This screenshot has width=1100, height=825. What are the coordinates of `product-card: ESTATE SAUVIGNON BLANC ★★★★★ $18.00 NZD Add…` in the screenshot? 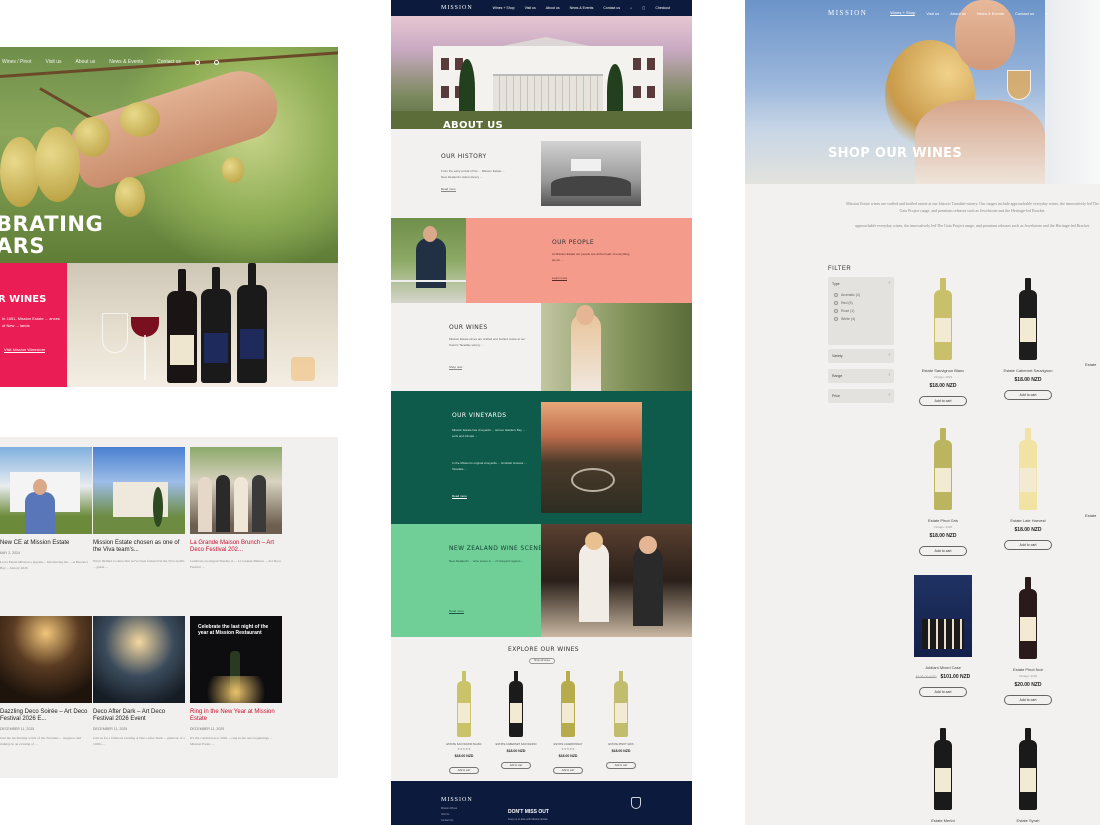 It's located at (464, 723).